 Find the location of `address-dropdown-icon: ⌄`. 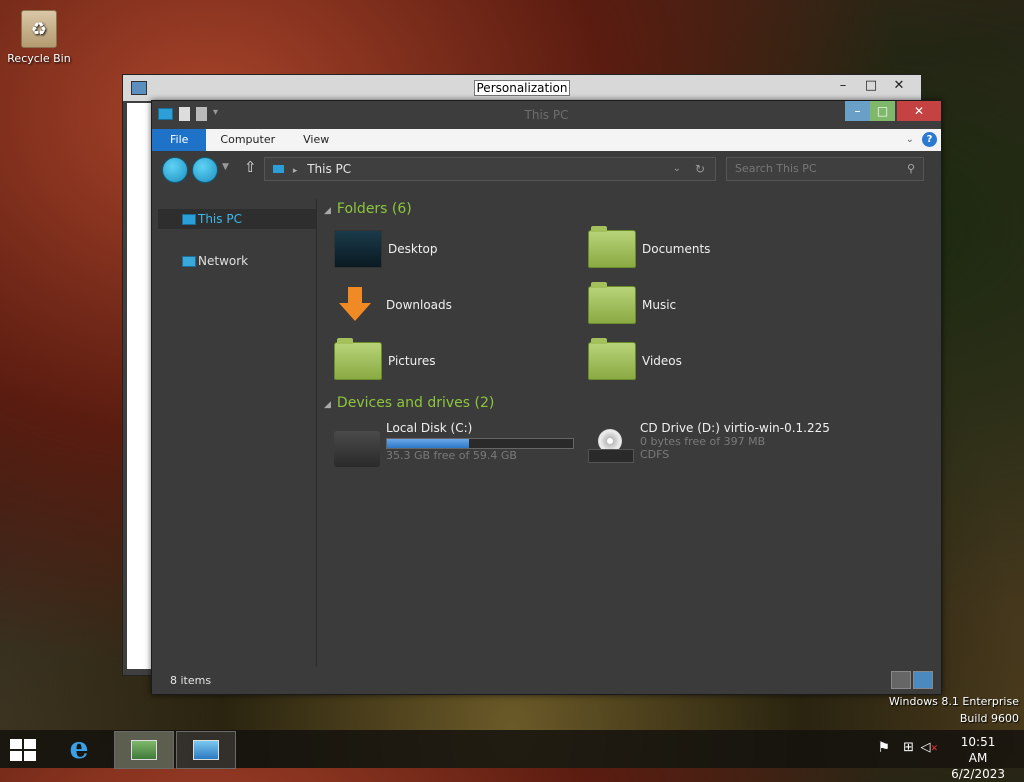

address-dropdown-icon: ⌄ is located at coordinates (677, 169).